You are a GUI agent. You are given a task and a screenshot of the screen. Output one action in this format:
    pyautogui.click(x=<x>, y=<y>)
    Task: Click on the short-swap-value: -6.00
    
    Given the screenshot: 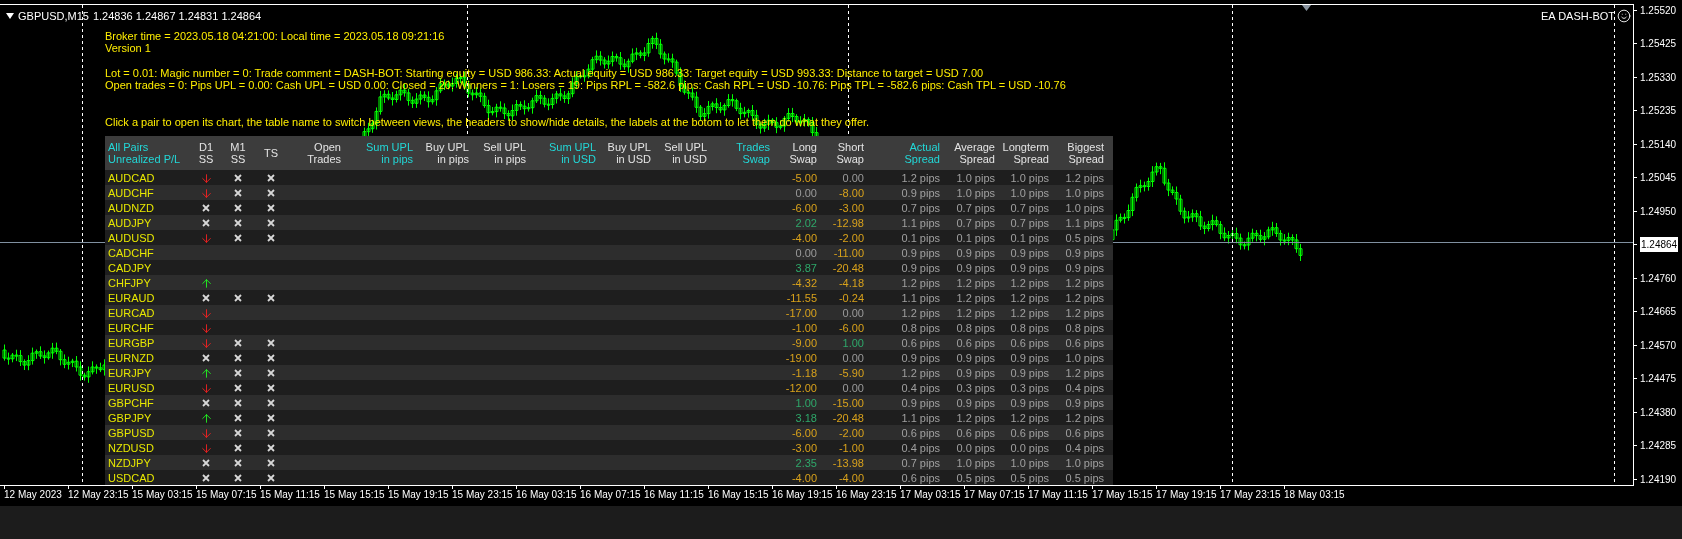 What is the action you would take?
    pyautogui.click(x=851, y=328)
    